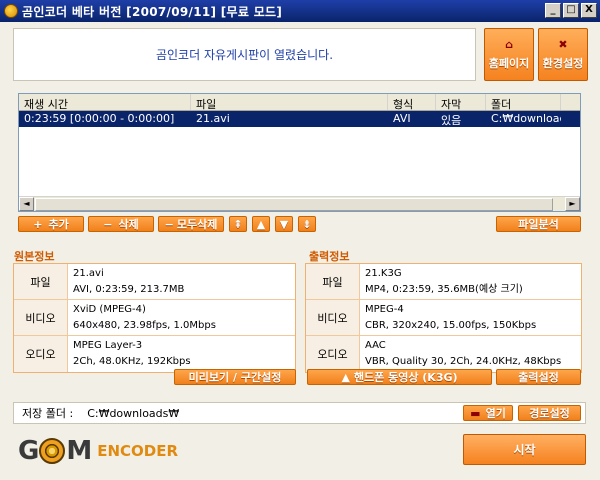  I want to click on source-file-row: 파일 21.avi AVI, 0:23:59, 213.7MB, so click(154, 282).